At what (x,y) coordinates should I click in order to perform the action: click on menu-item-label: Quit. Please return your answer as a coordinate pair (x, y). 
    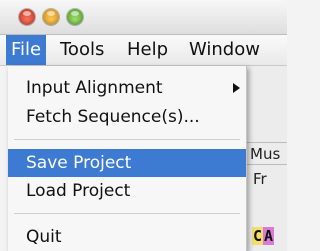
    Looking at the image, I should click on (44, 237).